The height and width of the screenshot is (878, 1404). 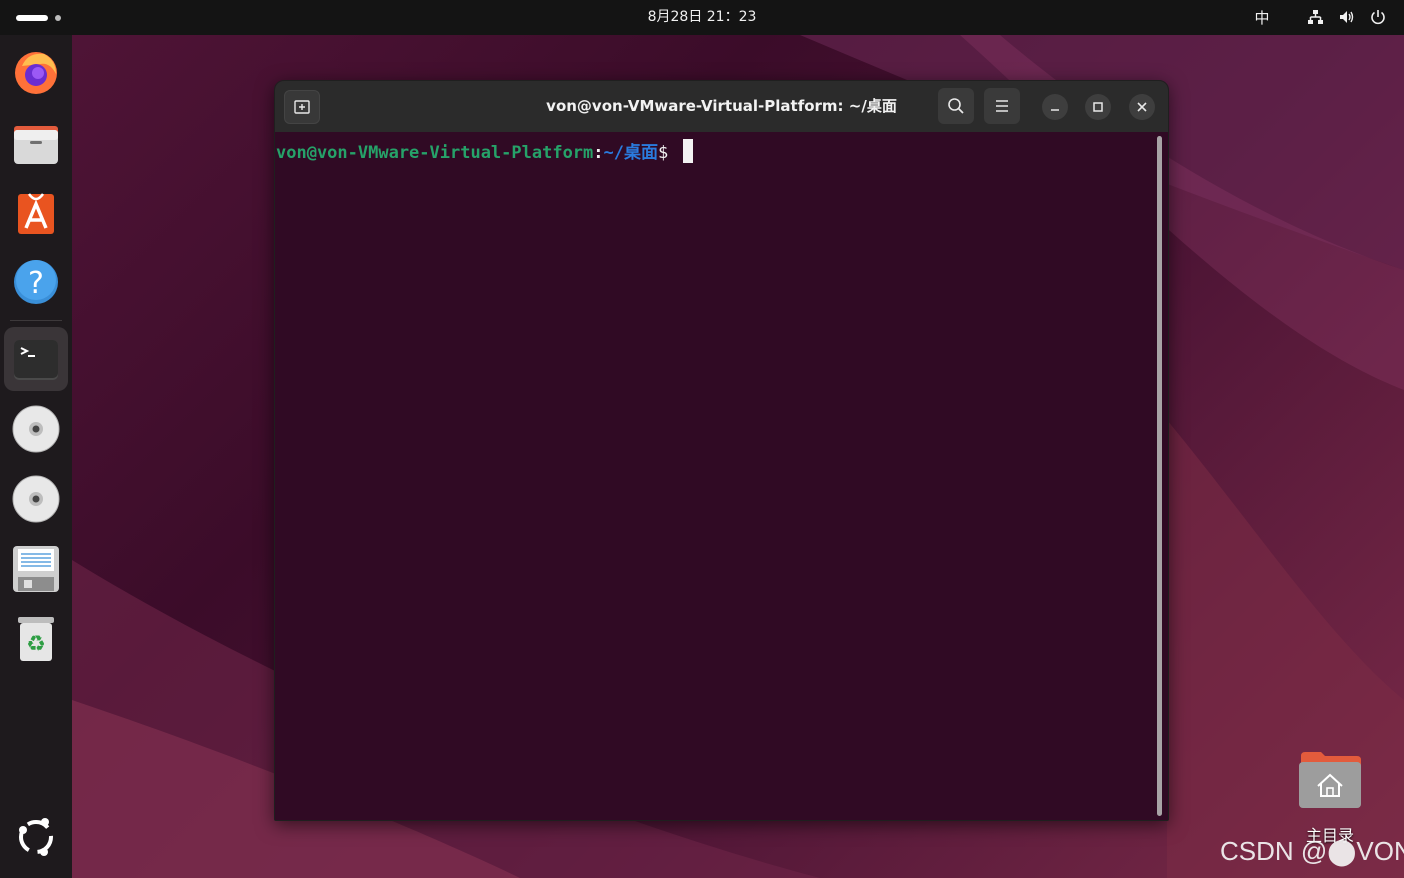 What do you see at coordinates (687, 151) in the screenshot?
I see `text-cursor` at bounding box center [687, 151].